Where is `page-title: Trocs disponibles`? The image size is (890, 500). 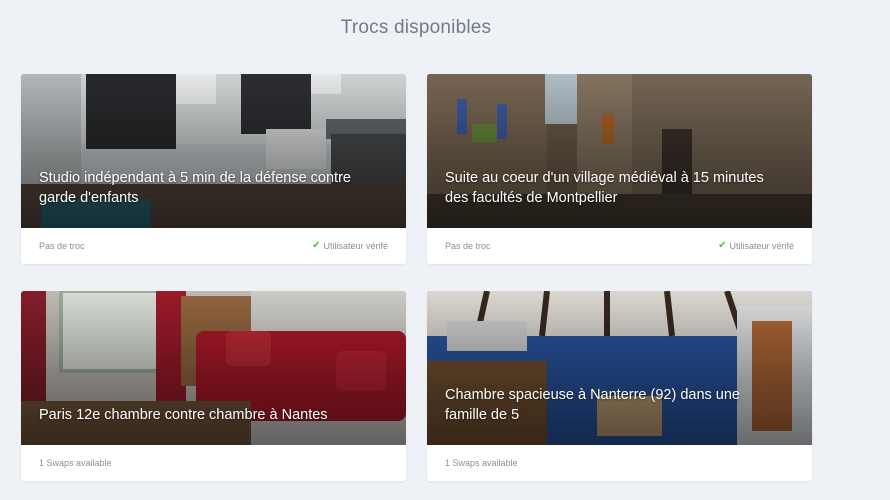
page-title: Trocs disponibles is located at coordinates (416, 27).